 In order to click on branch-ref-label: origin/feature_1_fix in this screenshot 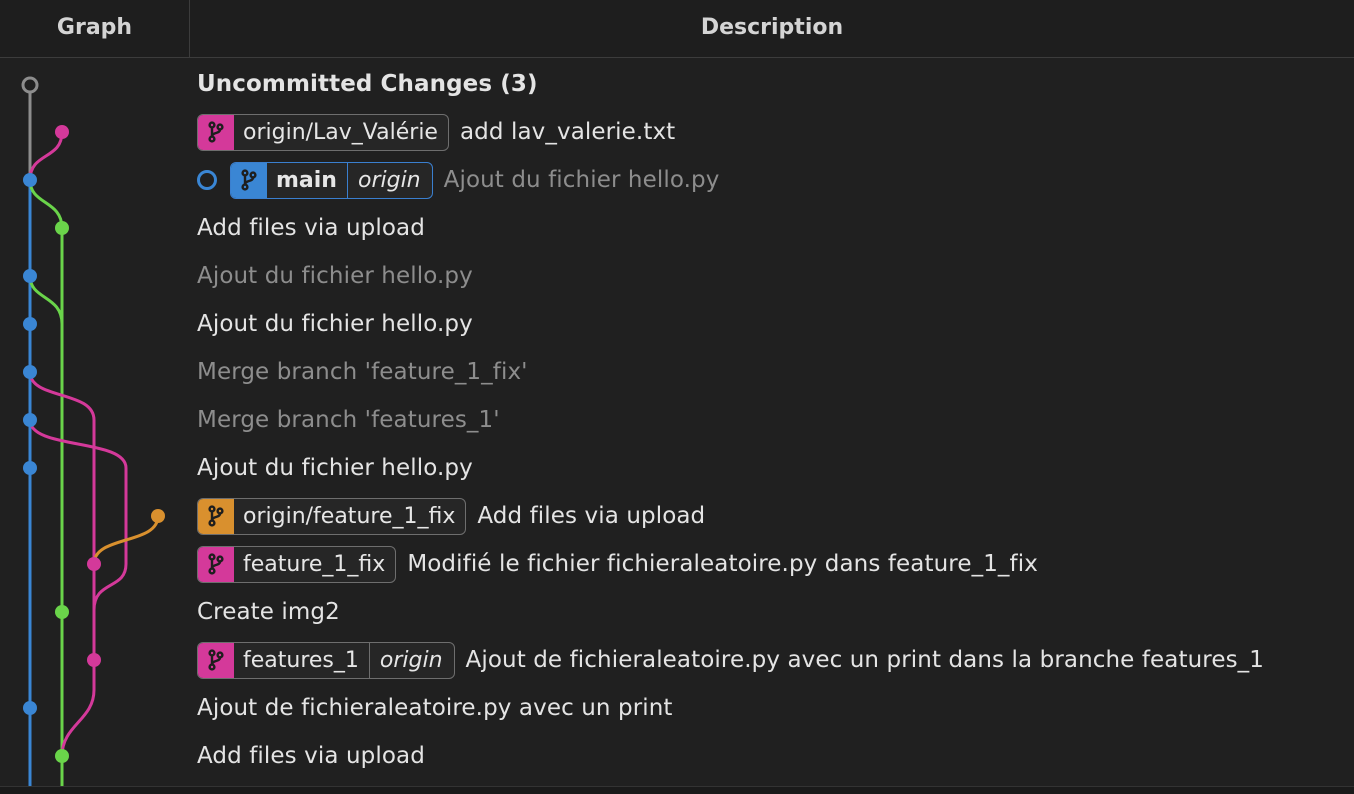, I will do `click(332, 516)`.